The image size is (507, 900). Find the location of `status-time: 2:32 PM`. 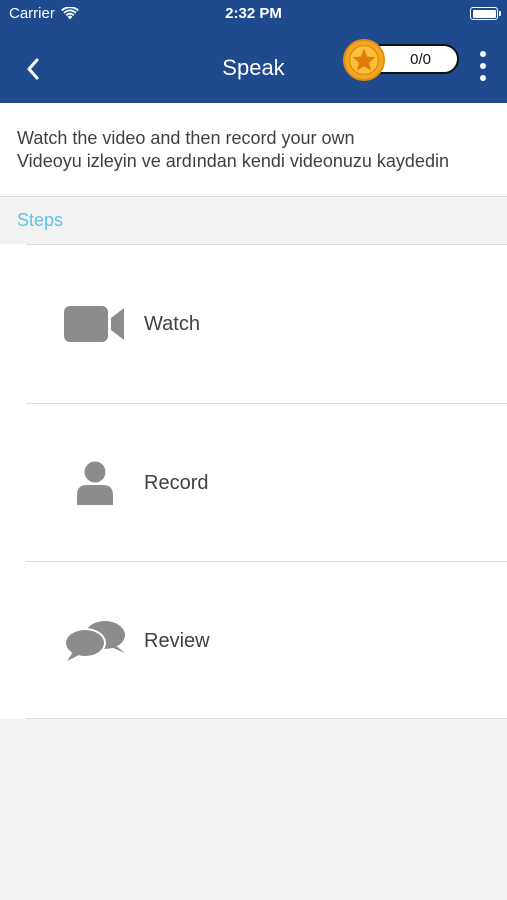

status-time: 2:32 PM is located at coordinates (253, 13).